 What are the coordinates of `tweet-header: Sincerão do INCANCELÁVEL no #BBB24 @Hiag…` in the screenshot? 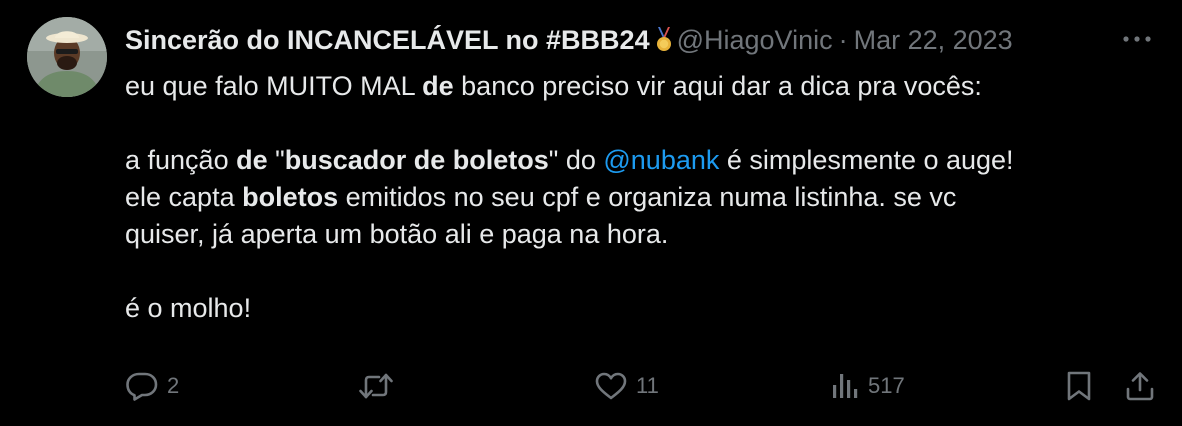 It's located at (569, 40).